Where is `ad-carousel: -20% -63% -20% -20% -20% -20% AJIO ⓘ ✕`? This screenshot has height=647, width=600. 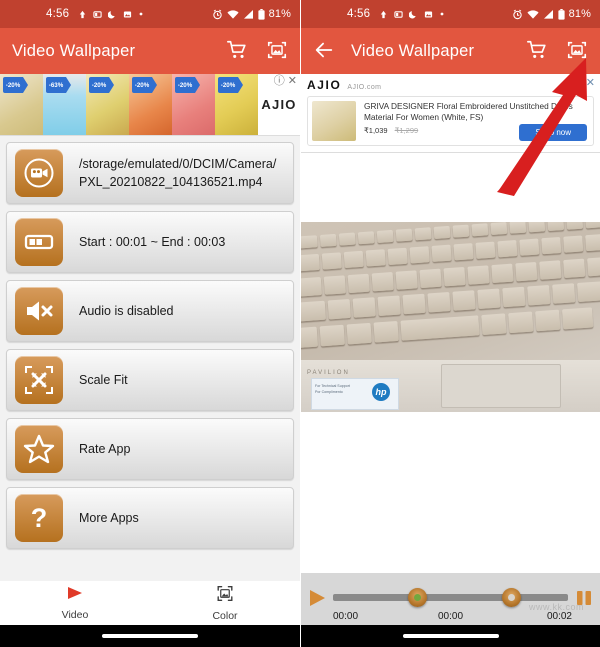
ad-carousel: -20% -63% -20% -20% -20% -20% AJIO ⓘ ✕ is located at coordinates (150, 105).